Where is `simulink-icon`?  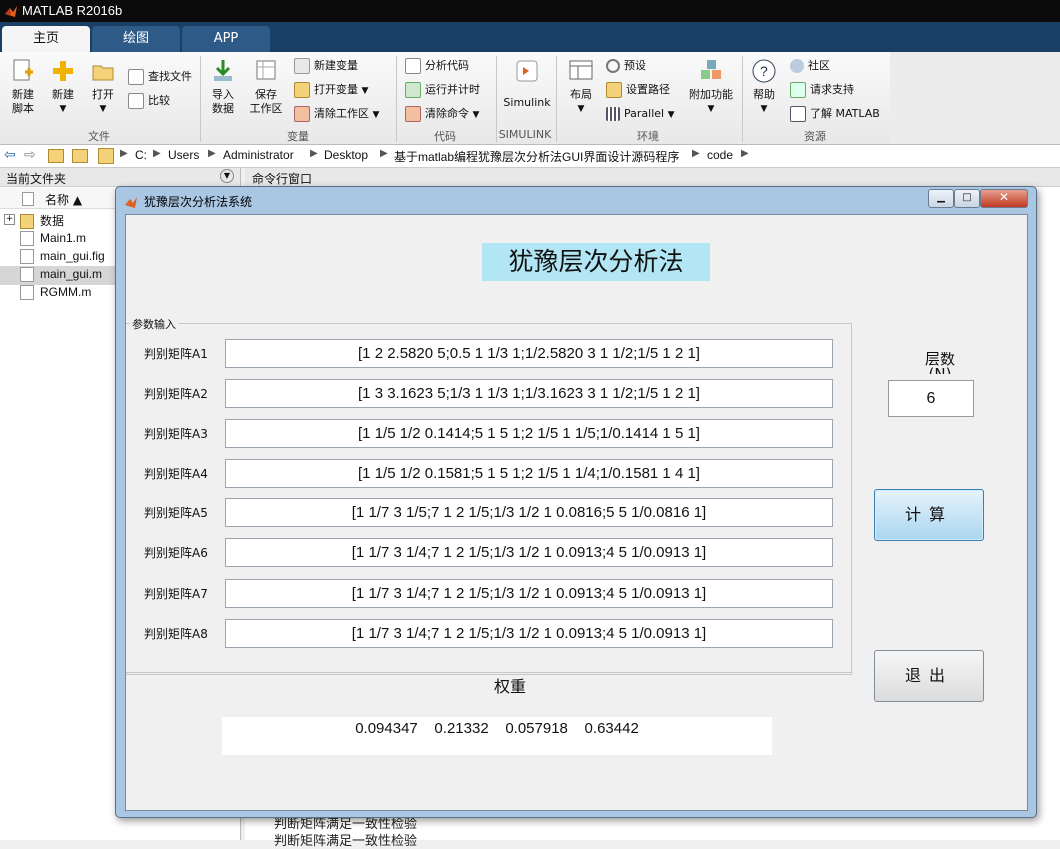 simulink-icon is located at coordinates (527, 71).